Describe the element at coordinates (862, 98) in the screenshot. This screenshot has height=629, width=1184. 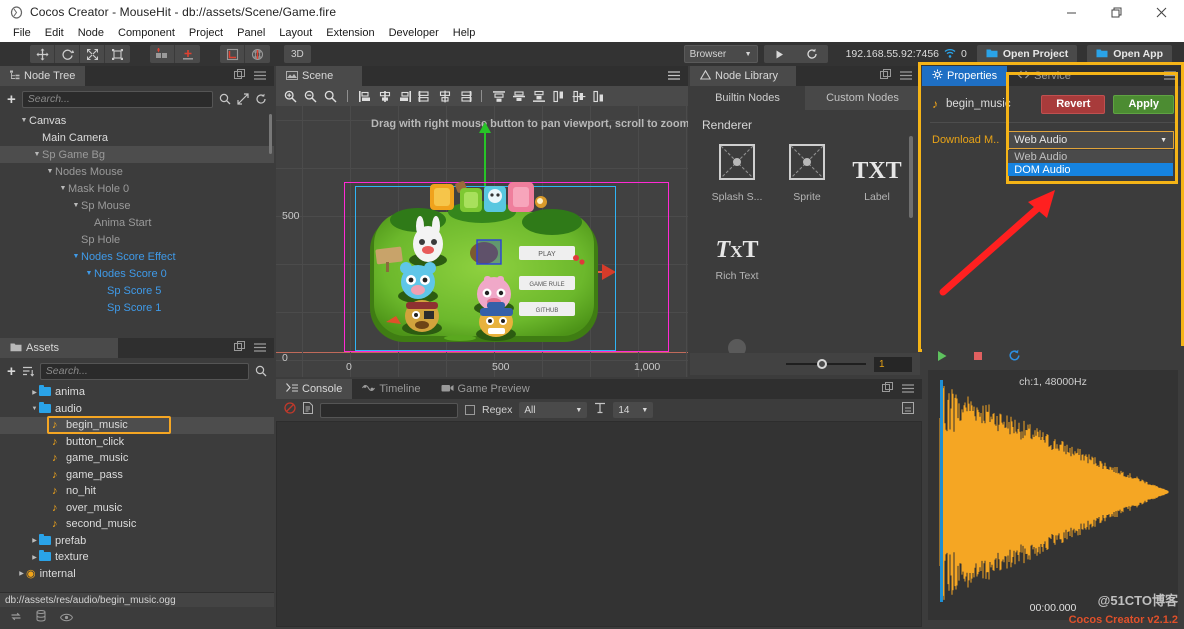
I see `tab-custom-nodes: Custom Nodes` at that location.